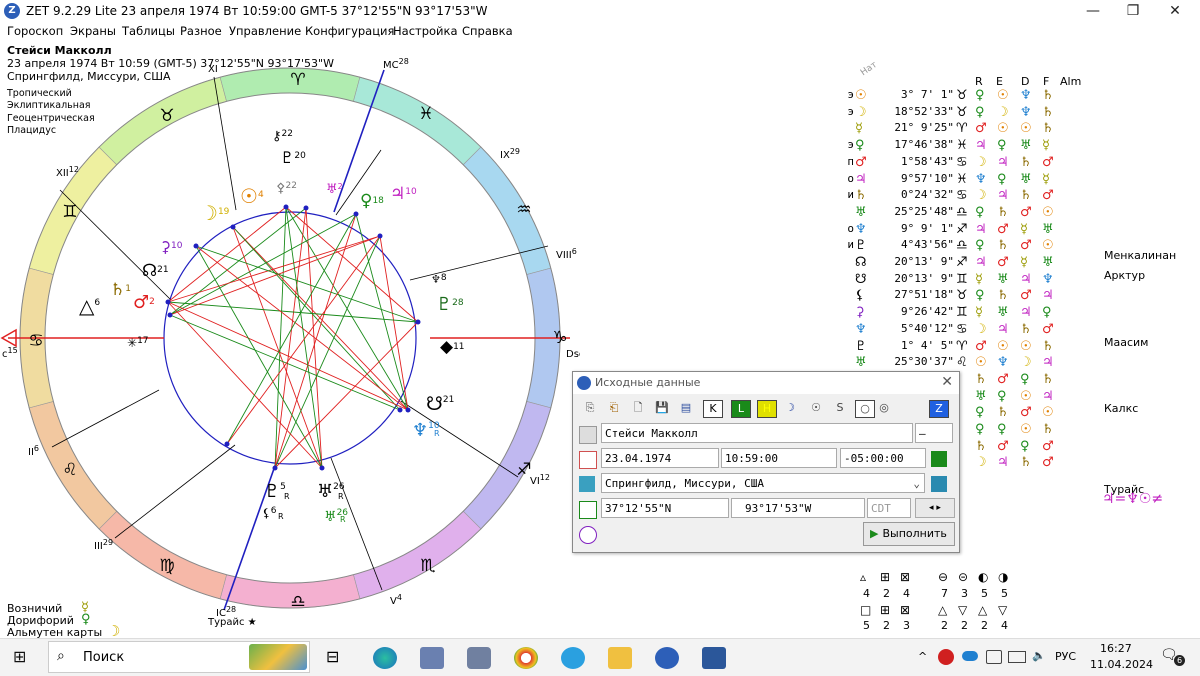 This screenshot has height=676, width=1200. What do you see at coordinates (816, 408) in the screenshot?
I see `toolbar-button: ☉` at bounding box center [816, 408].